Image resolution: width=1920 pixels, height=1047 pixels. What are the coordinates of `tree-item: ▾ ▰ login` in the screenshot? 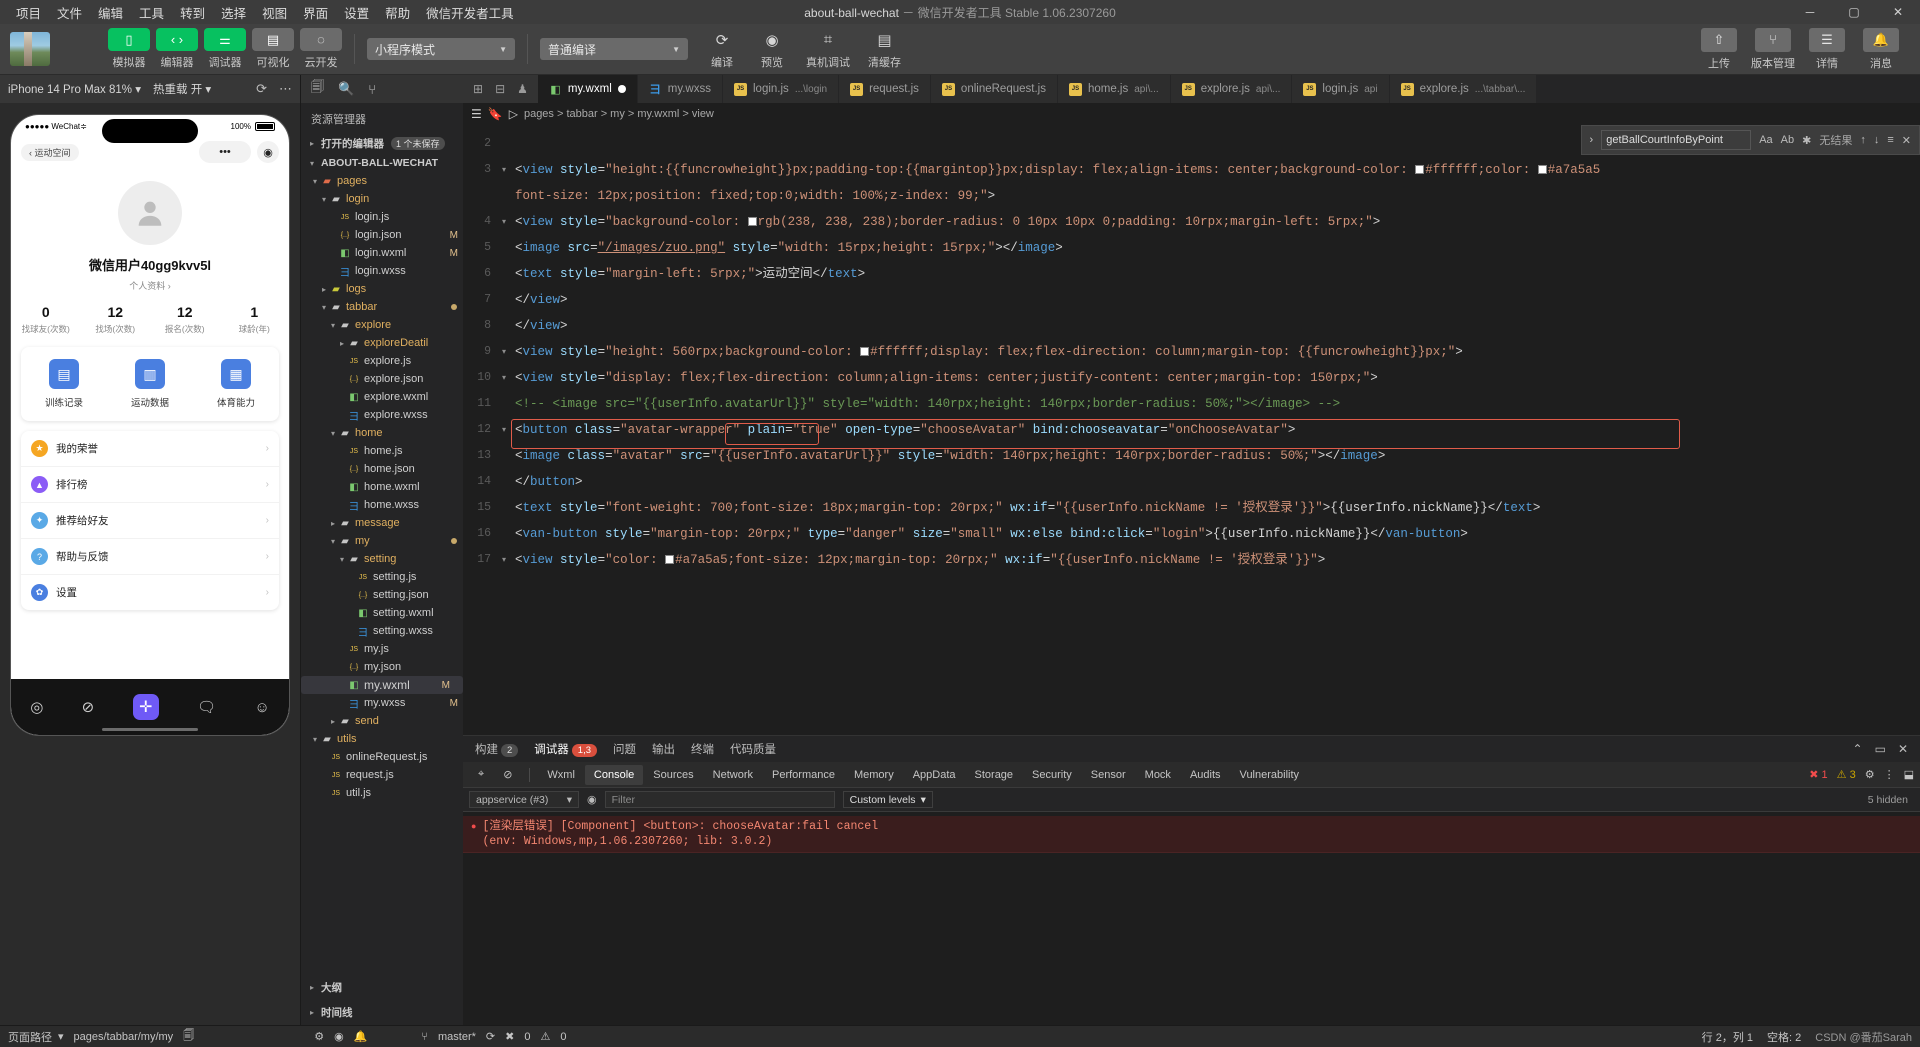 It's located at (382, 199).